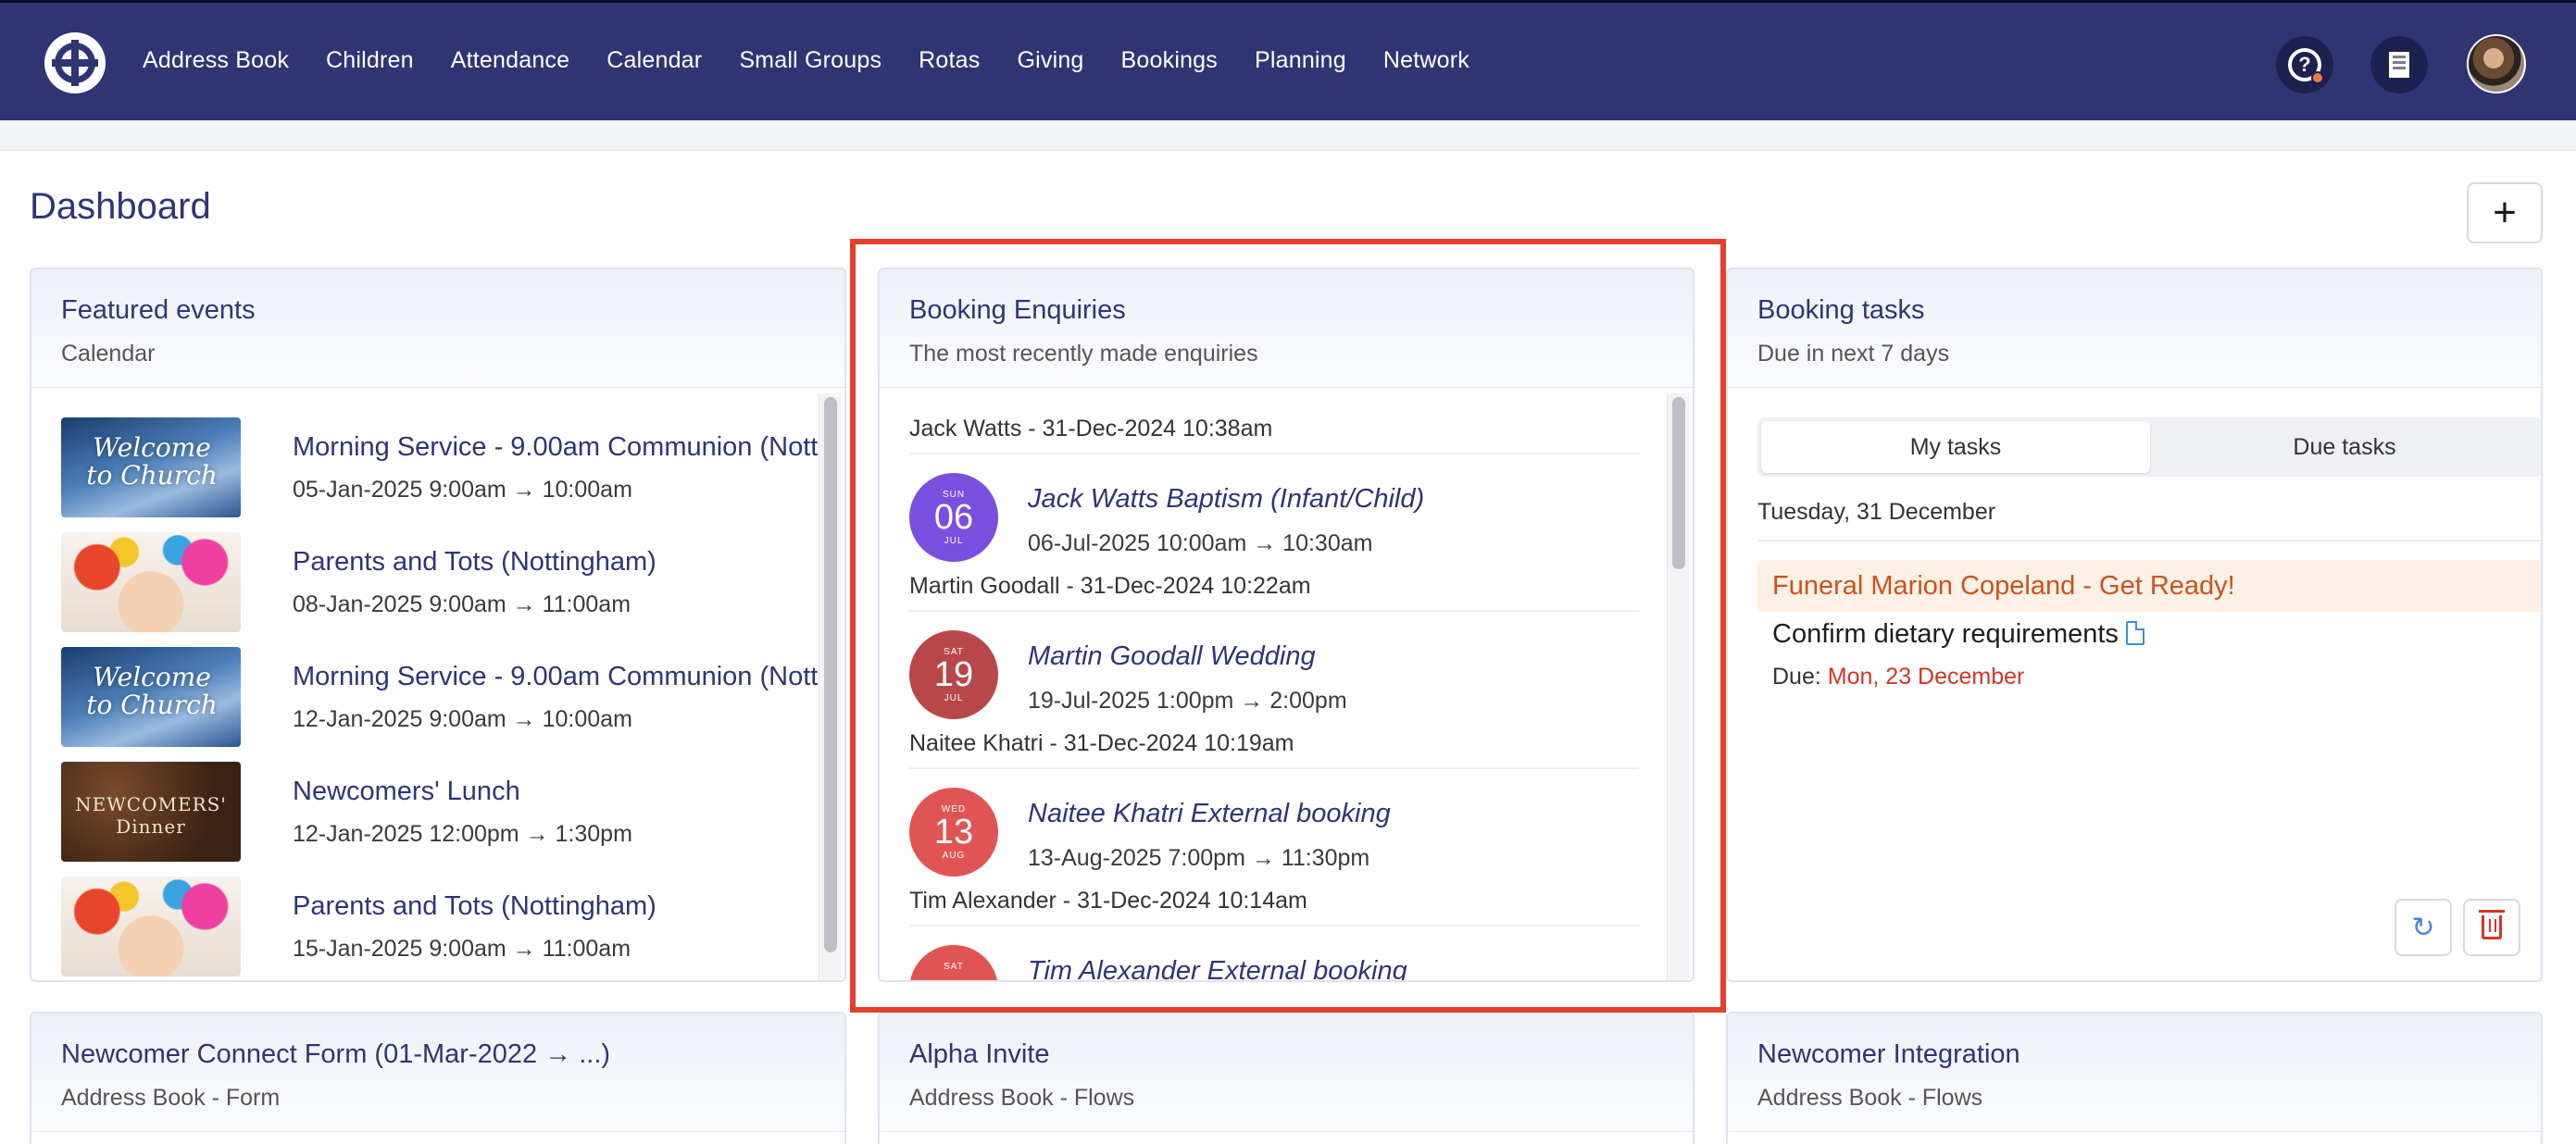 Image resolution: width=2576 pixels, height=1144 pixels. Describe the element at coordinates (75, 62) in the screenshot. I see `app-logo-icon` at that location.